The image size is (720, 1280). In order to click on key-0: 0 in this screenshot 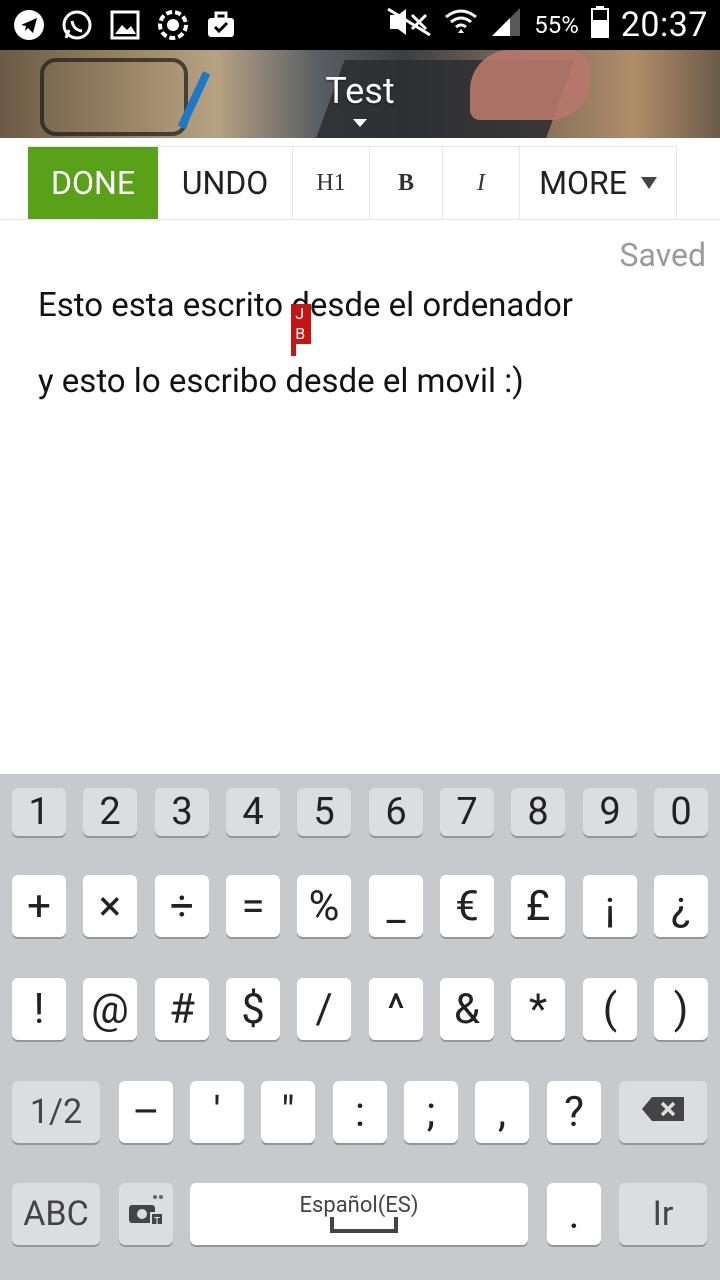, I will do `click(681, 812)`.